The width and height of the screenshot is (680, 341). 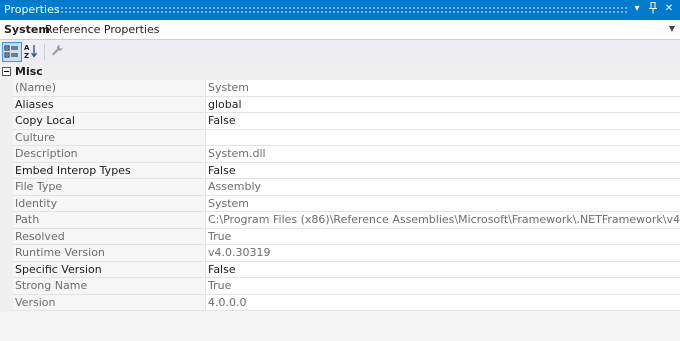 I want to click on property-row: Culture, so click(x=340, y=137).